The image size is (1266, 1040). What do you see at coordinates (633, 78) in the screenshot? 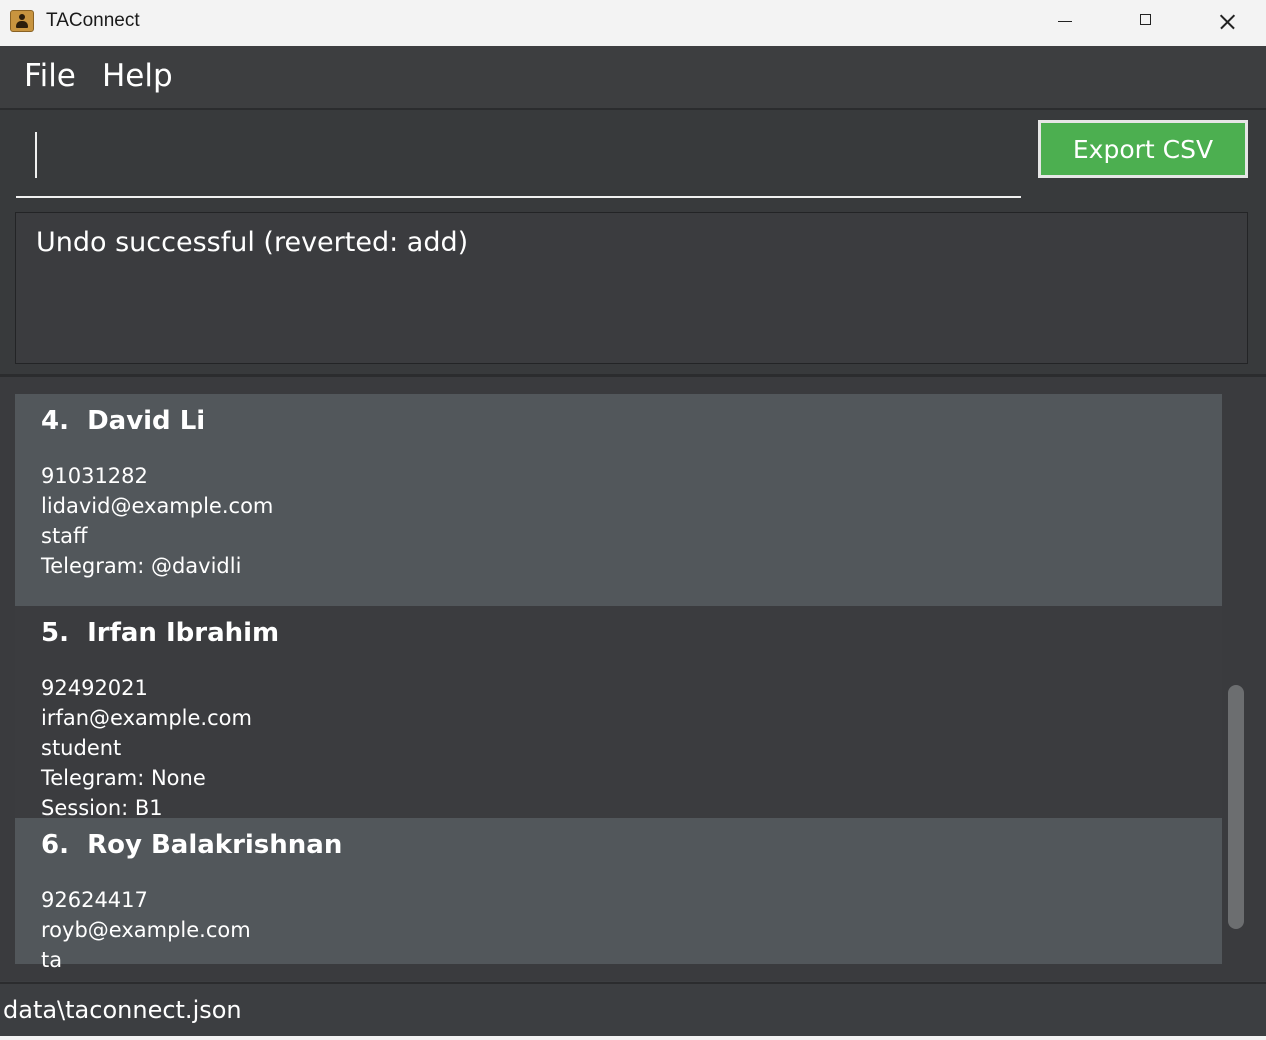
I see `menu-bar: File Help` at bounding box center [633, 78].